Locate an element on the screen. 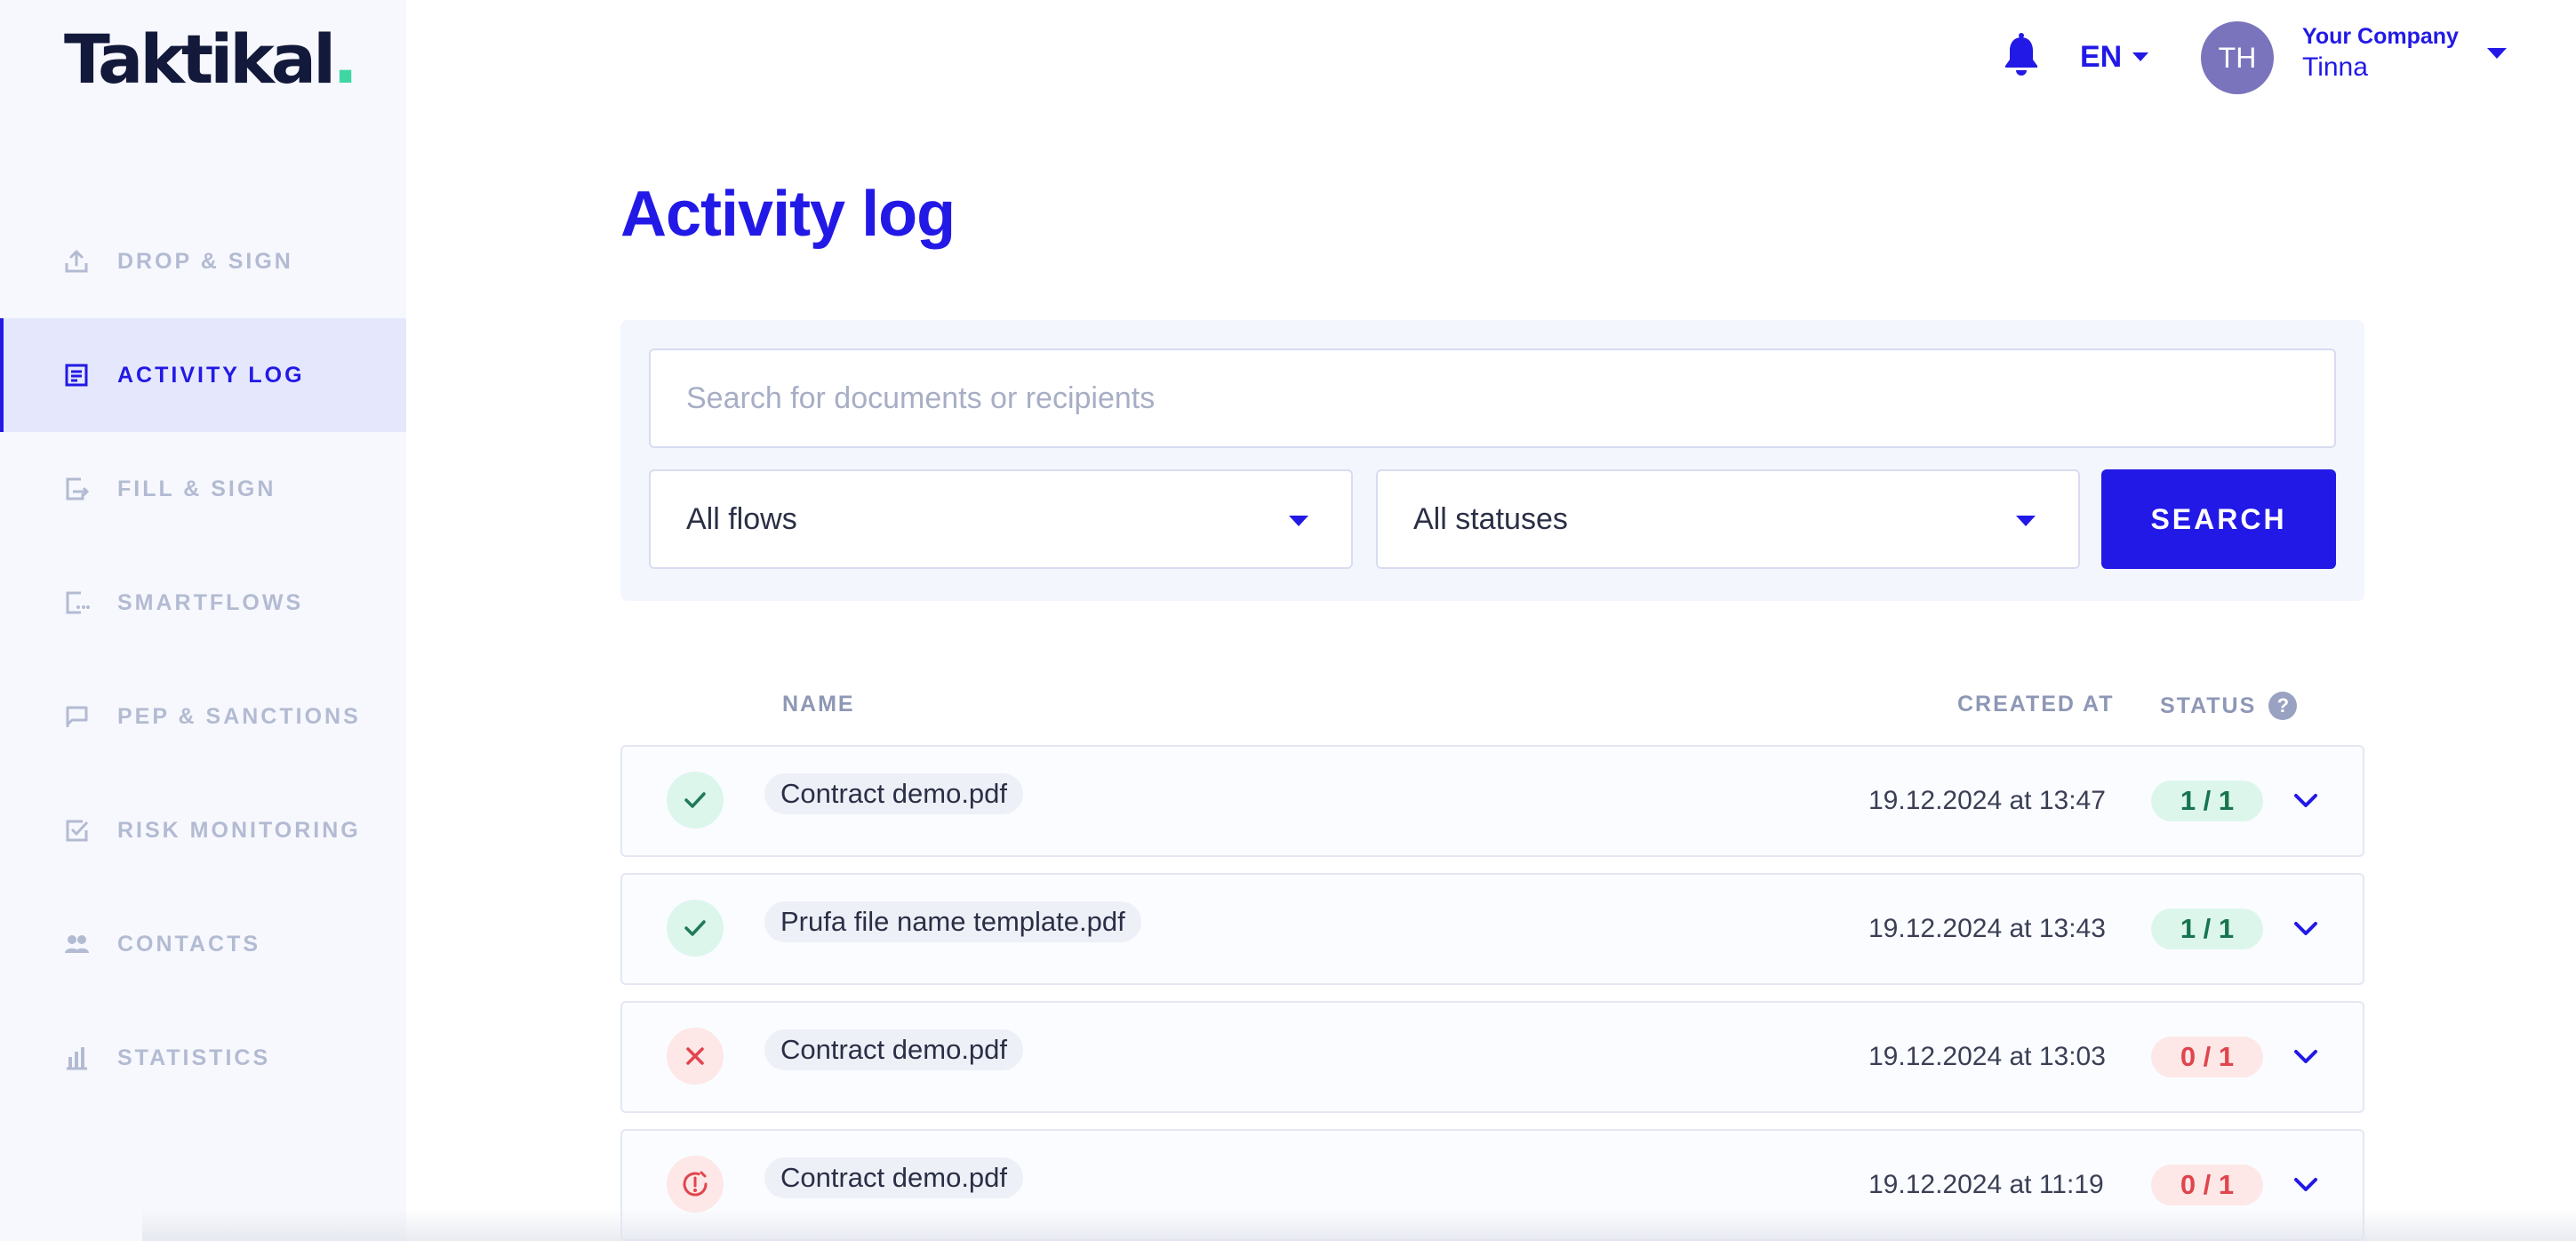  sidebar-item-label: CONTACTS is located at coordinates (189, 944).